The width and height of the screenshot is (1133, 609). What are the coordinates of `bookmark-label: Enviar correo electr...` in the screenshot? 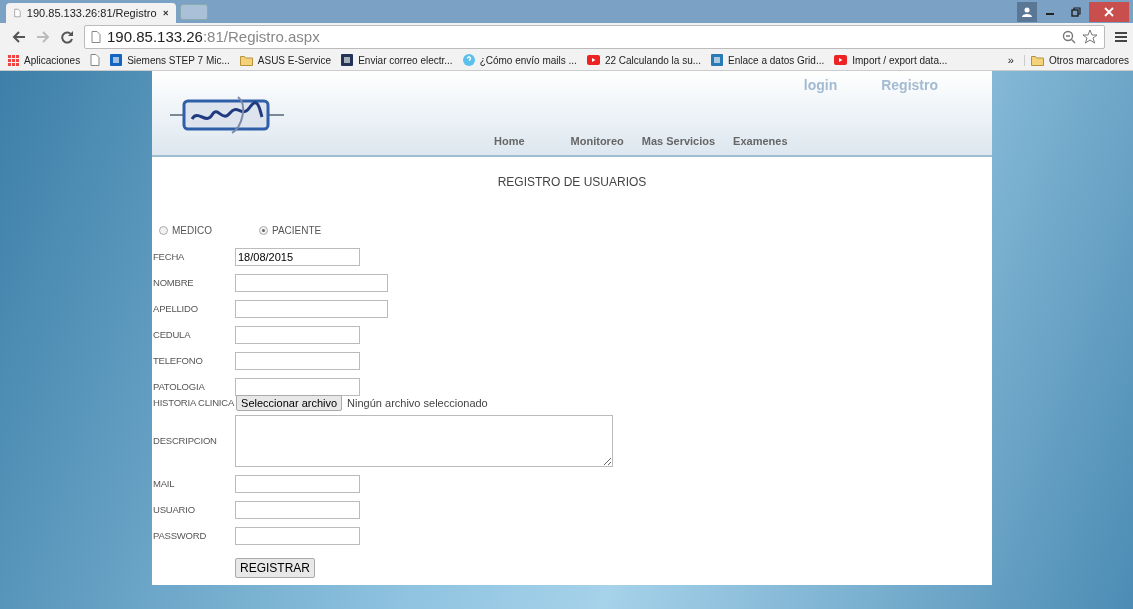 It's located at (405, 60).